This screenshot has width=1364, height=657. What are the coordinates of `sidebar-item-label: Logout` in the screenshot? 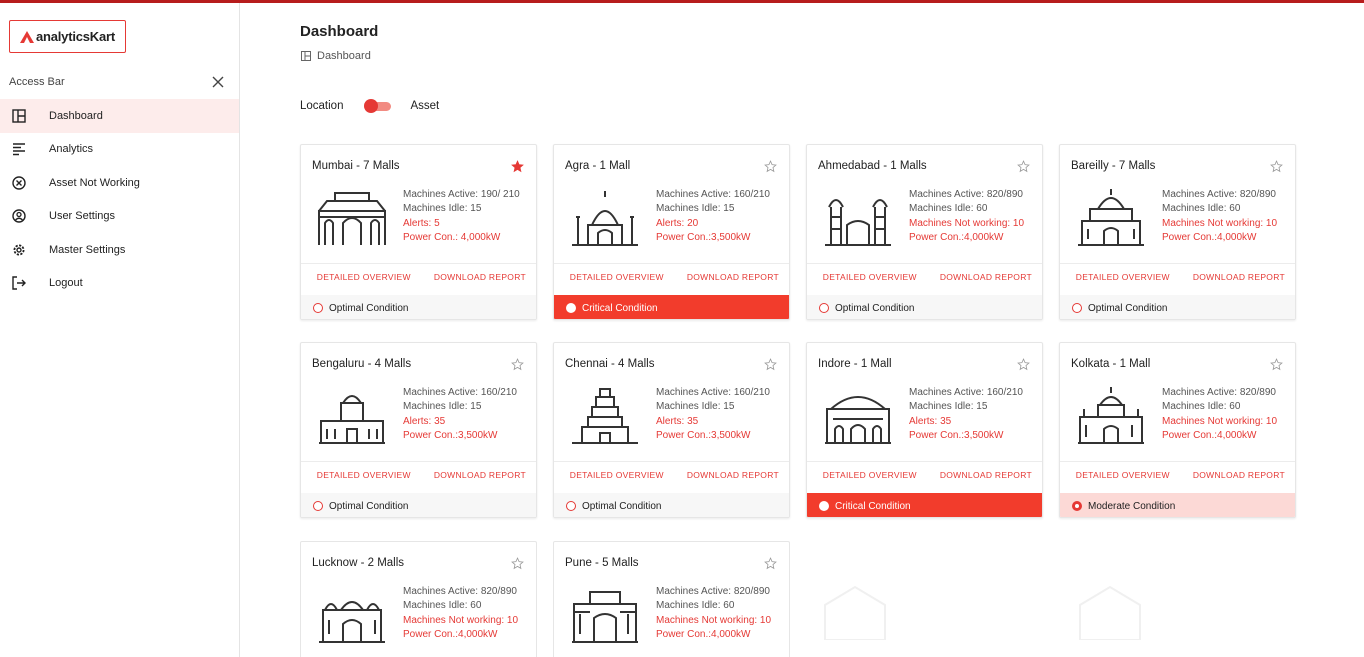 It's located at (66, 283).